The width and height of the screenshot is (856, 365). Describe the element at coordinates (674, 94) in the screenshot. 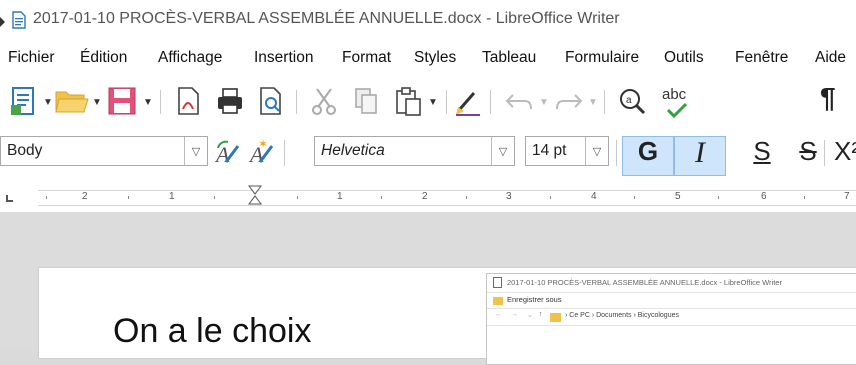

I see `spellcheck-label: abc` at that location.